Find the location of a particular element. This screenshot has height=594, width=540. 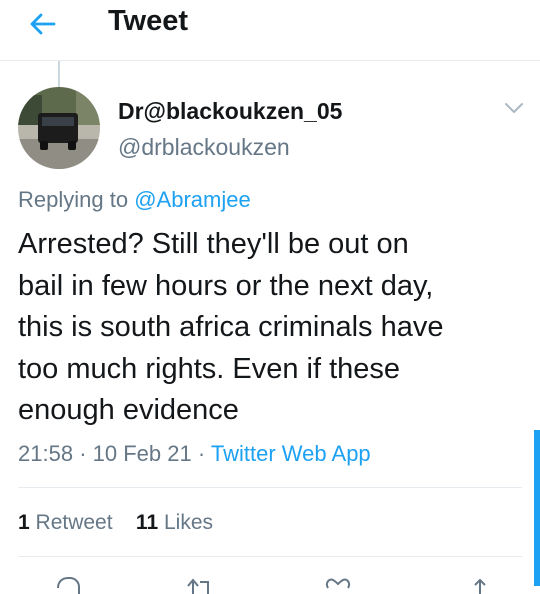

page-title: Tweet is located at coordinates (148, 21).